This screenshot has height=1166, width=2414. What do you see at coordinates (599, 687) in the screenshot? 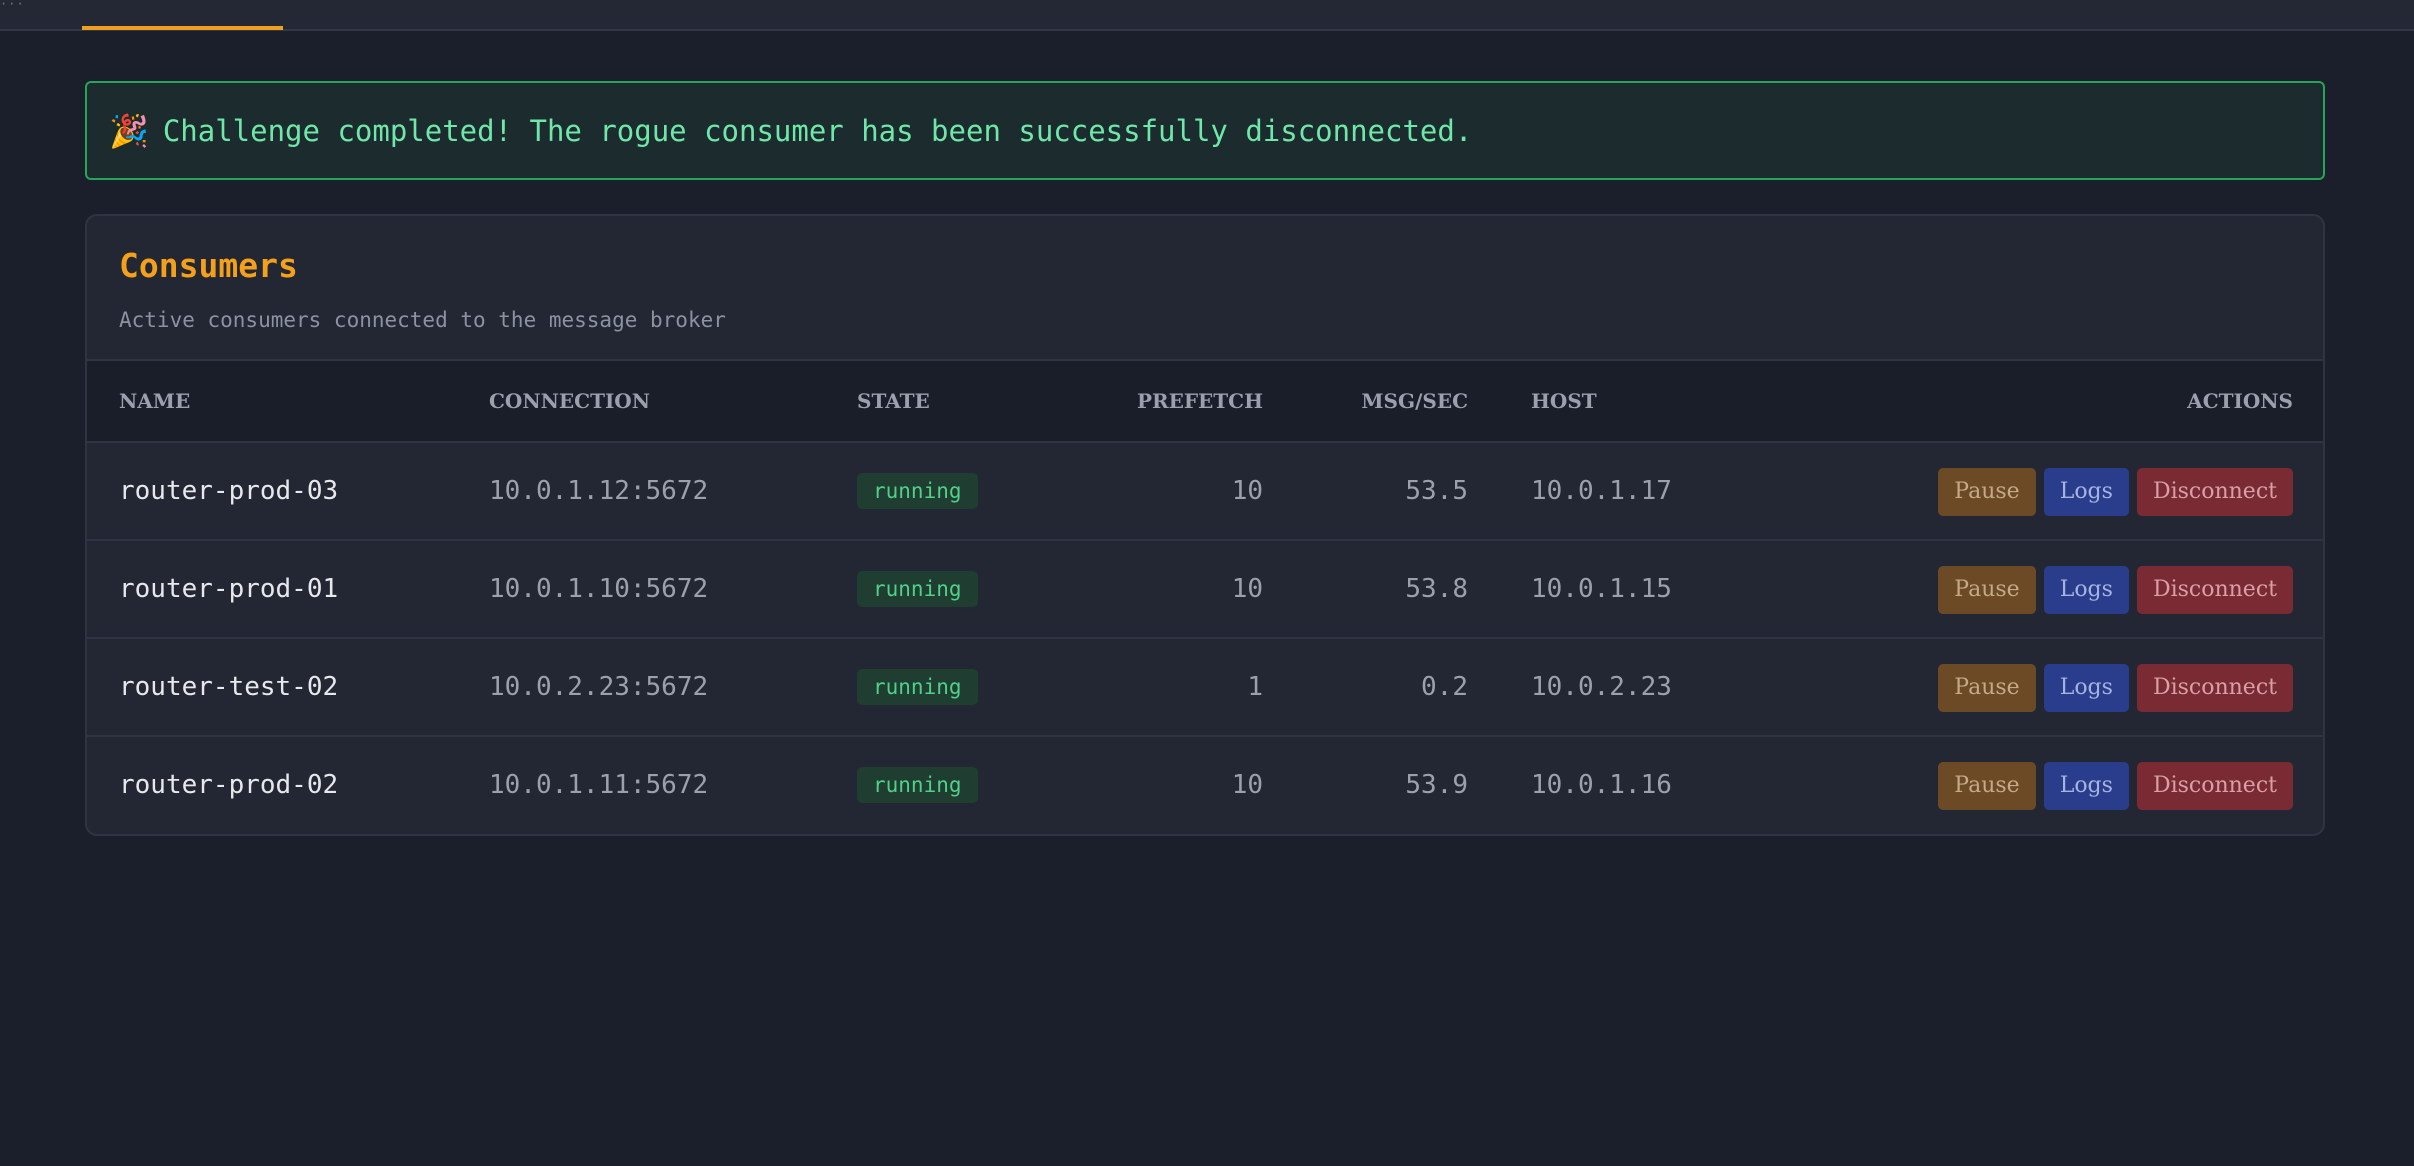
I see `consumer-connection: 10.0.2.23:5672` at bounding box center [599, 687].